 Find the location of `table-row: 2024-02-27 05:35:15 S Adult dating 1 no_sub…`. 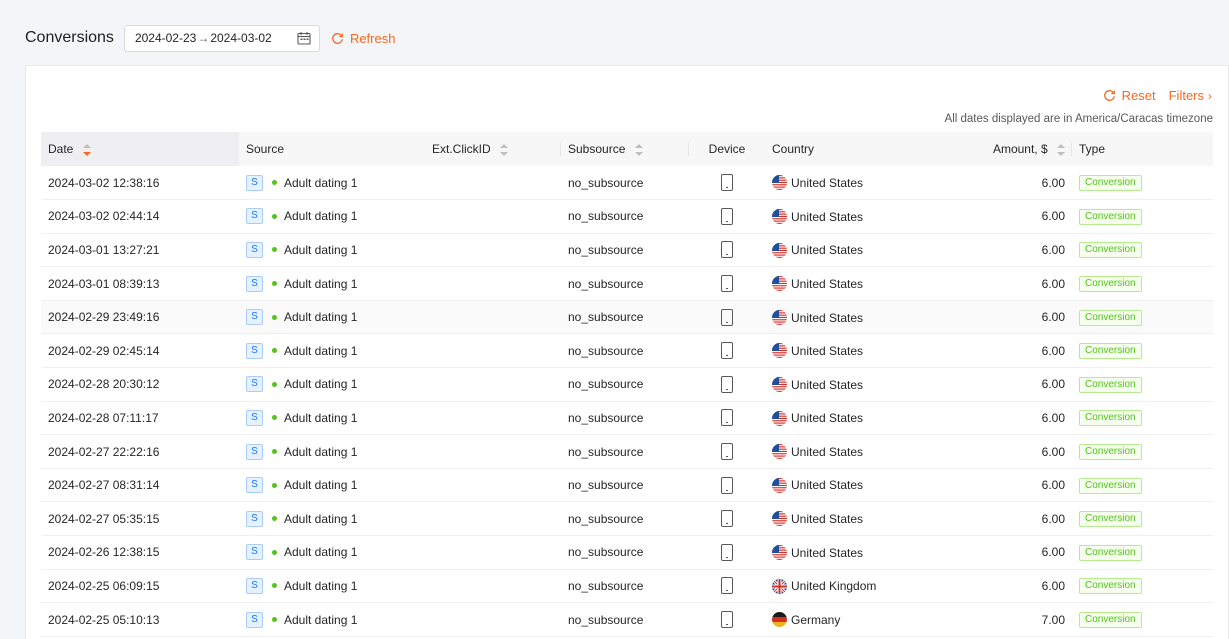

table-row: 2024-02-27 05:35:15 S Adult dating 1 no_sub… is located at coordinates (627, 519).